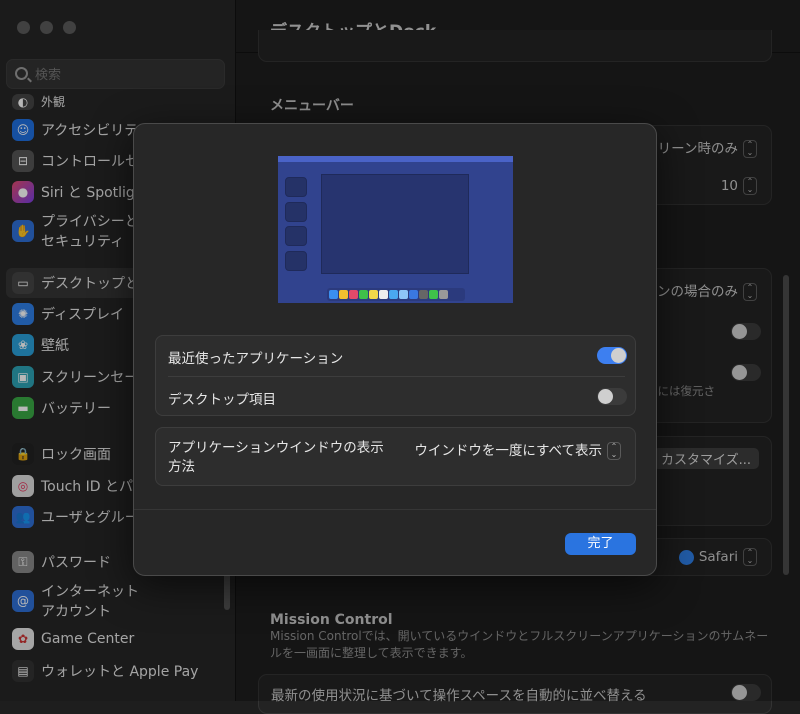  I want to click on done-button: 完了, so click(600, 544).